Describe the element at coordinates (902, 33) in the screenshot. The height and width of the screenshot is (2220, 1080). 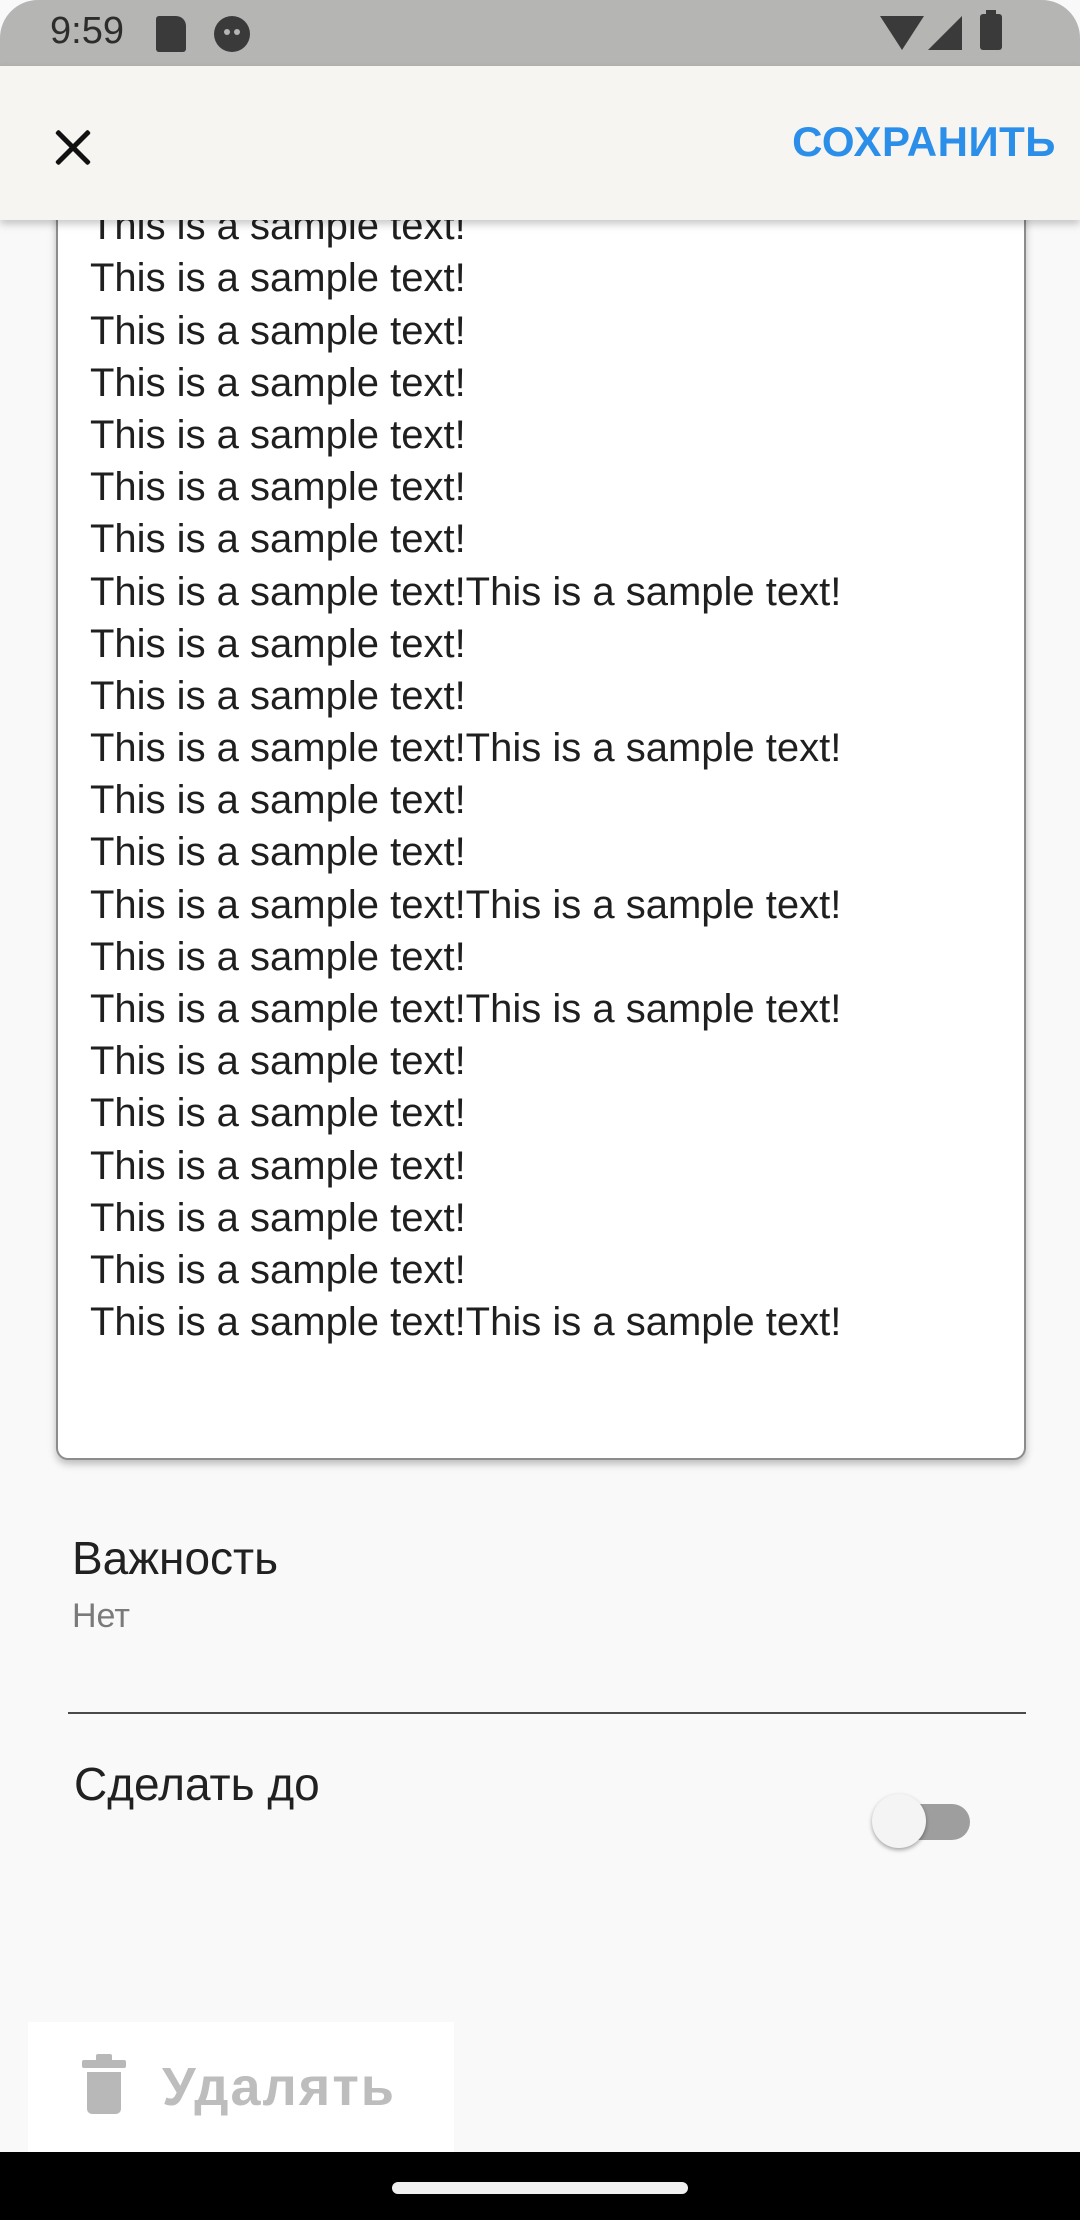
I see `wifi-icon` at that location.